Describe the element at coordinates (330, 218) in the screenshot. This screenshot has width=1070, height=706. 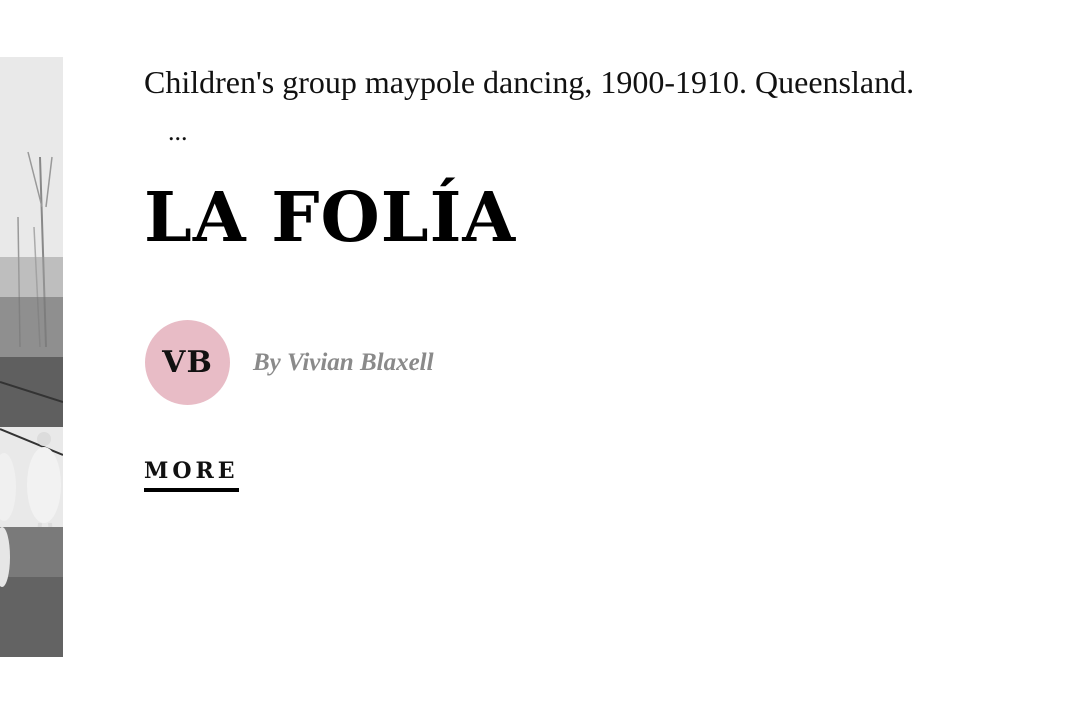
I see `article-title: LA FOLÍA` at that location.